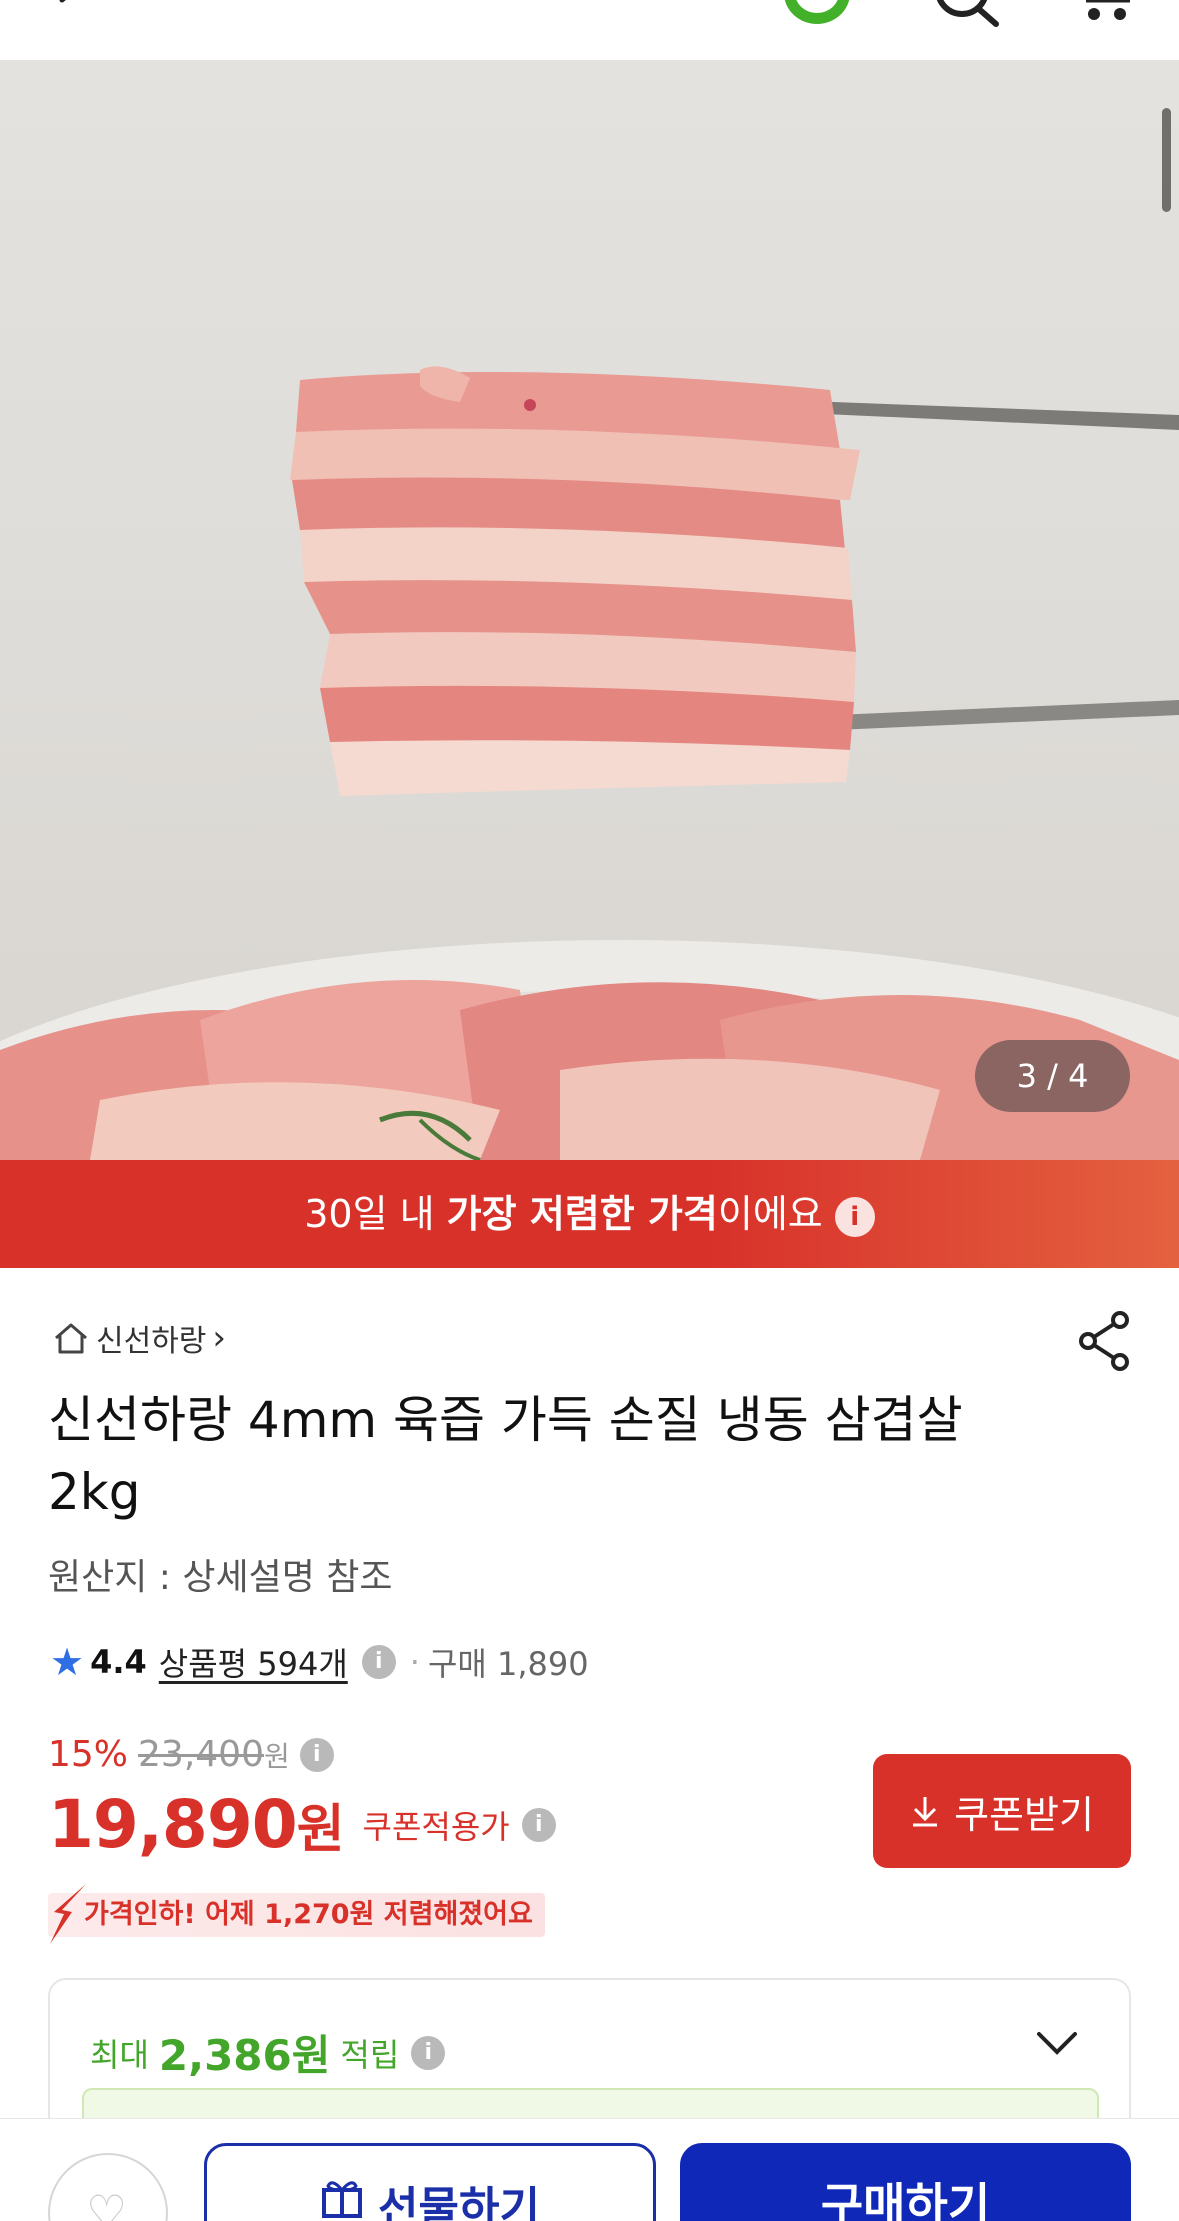 Image resolution: width=1179 pixels, height=2221 pixels. What do you see at coordinates (219, 1338) in the screenshot?
I see `chevron-right-icon: ›` at bounding box center [219, 1338].